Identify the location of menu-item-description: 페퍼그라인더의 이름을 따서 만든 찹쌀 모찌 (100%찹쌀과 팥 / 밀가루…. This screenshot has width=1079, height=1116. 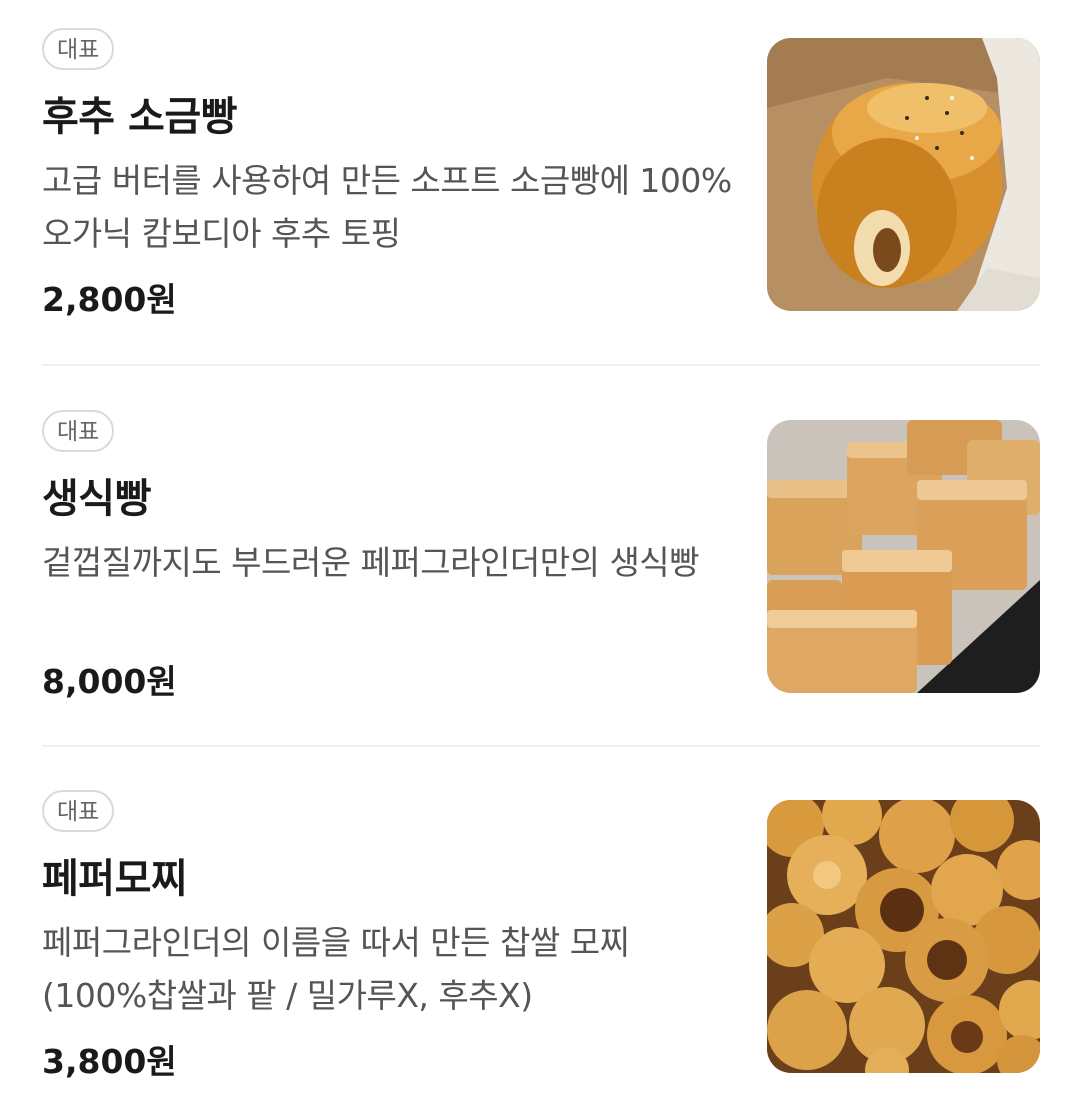
(336, 969).